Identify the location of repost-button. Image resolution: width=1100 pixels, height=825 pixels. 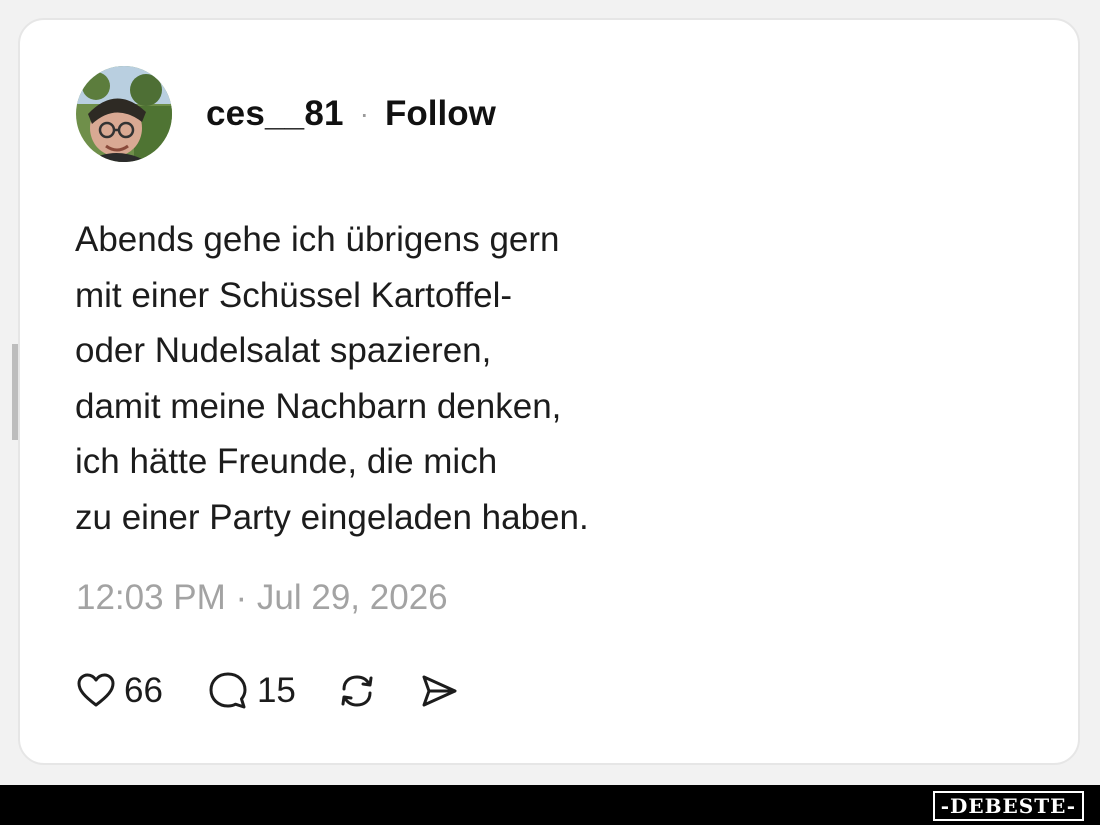
(357, 691).